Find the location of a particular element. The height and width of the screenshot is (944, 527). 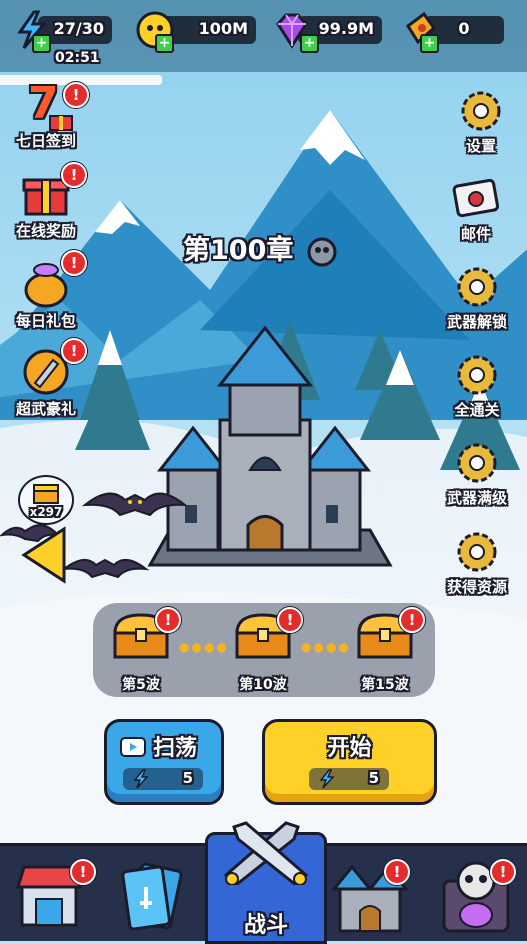

wave-10-label: 第10波 is located at coordinates (263, 685).